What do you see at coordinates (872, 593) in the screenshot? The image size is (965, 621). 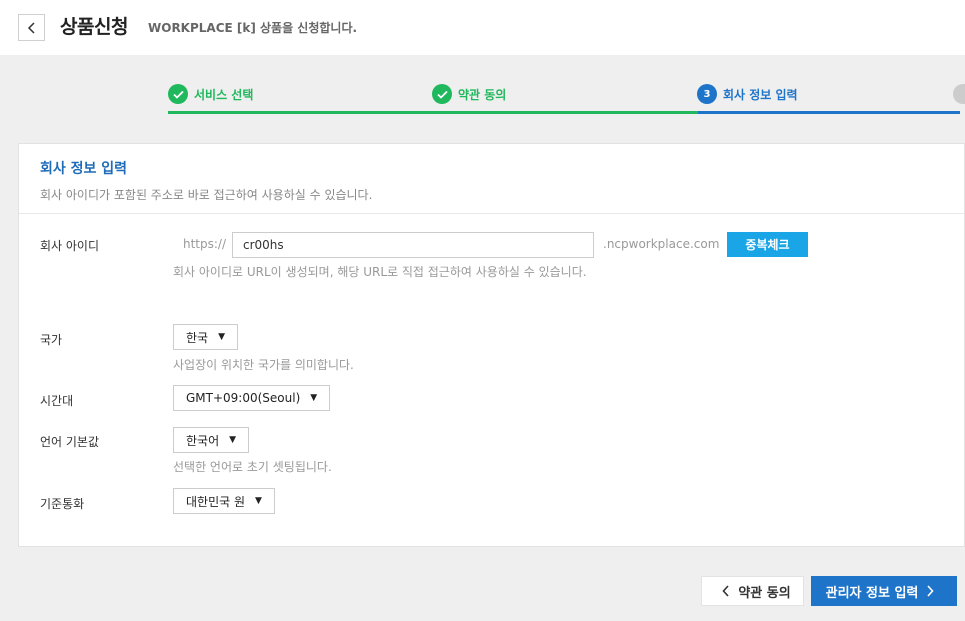 I see `next-step-label: 관리자 정보 입력` at bounding box center [872, 593].